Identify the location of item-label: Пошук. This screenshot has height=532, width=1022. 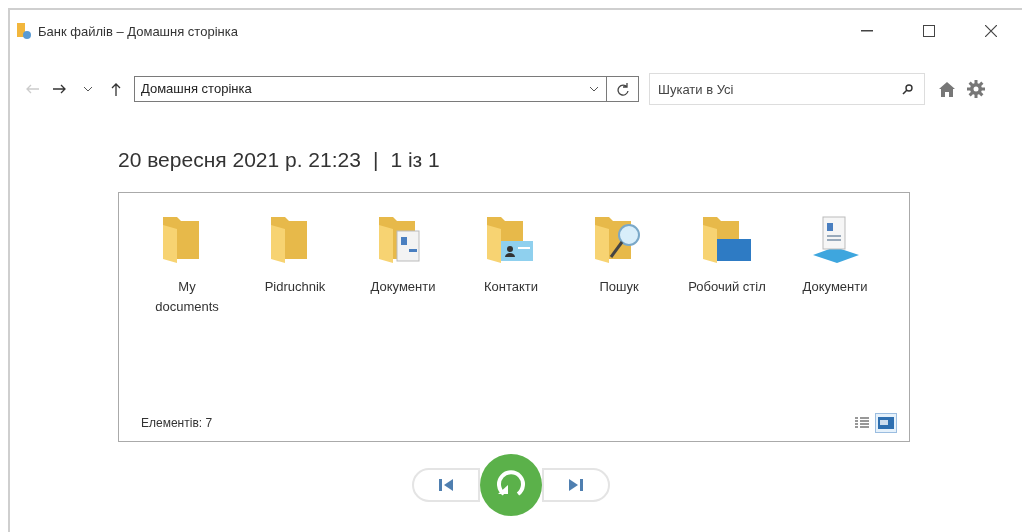
(619, 287).